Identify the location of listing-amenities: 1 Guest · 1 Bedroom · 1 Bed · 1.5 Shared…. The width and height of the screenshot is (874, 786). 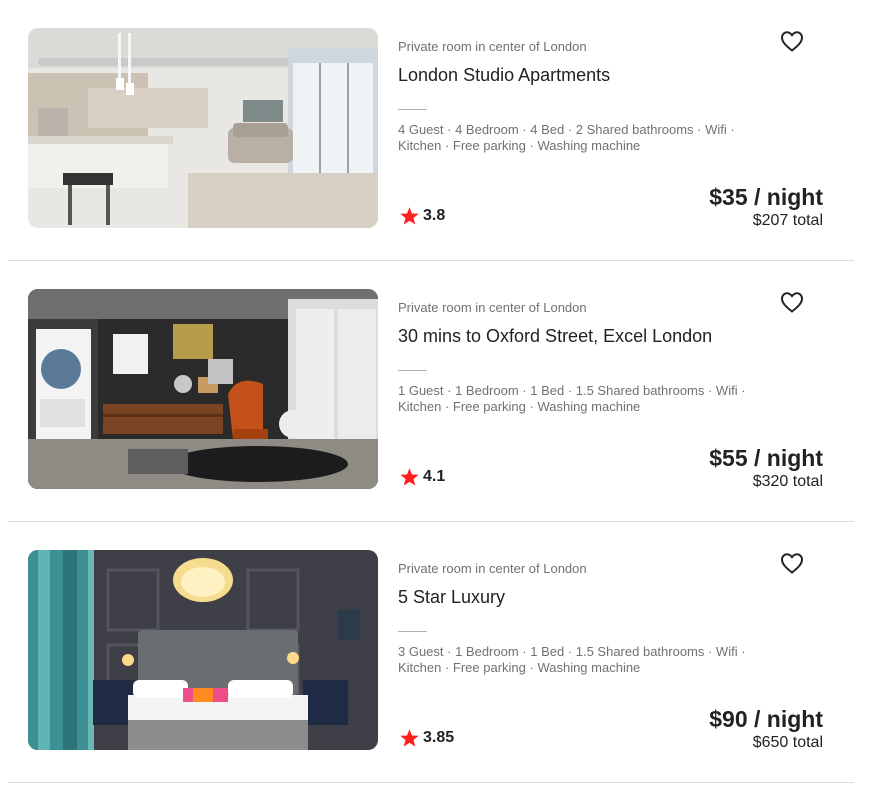
(583, 399).